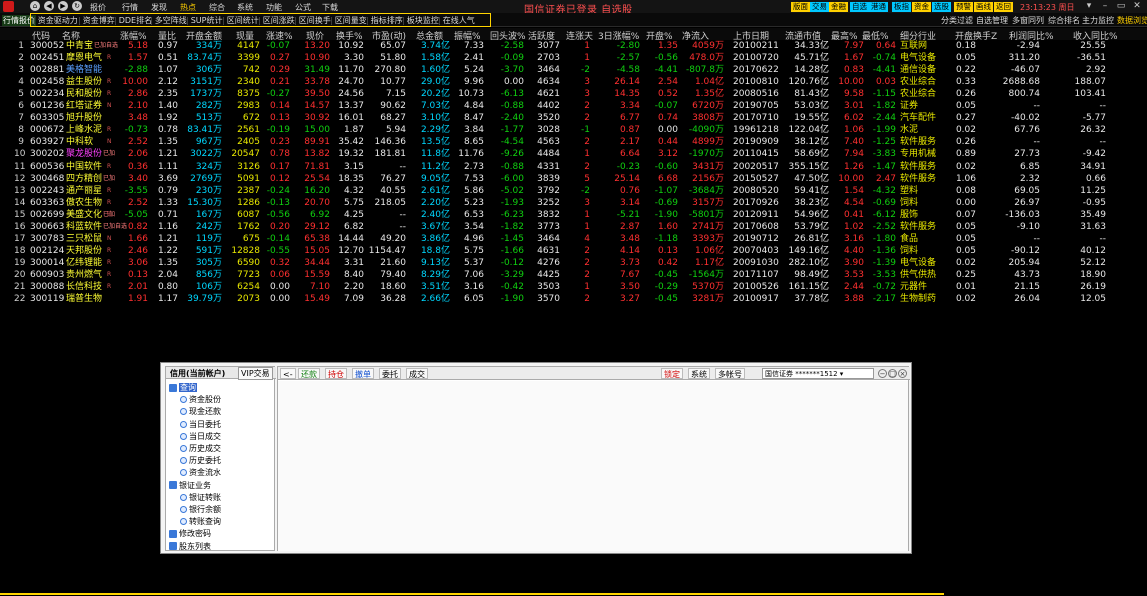 The image size is (1147, 596). Describe the element at coordinates (84, 191) in the screenshot. I see `cell-name: 通产丽星` at that location.